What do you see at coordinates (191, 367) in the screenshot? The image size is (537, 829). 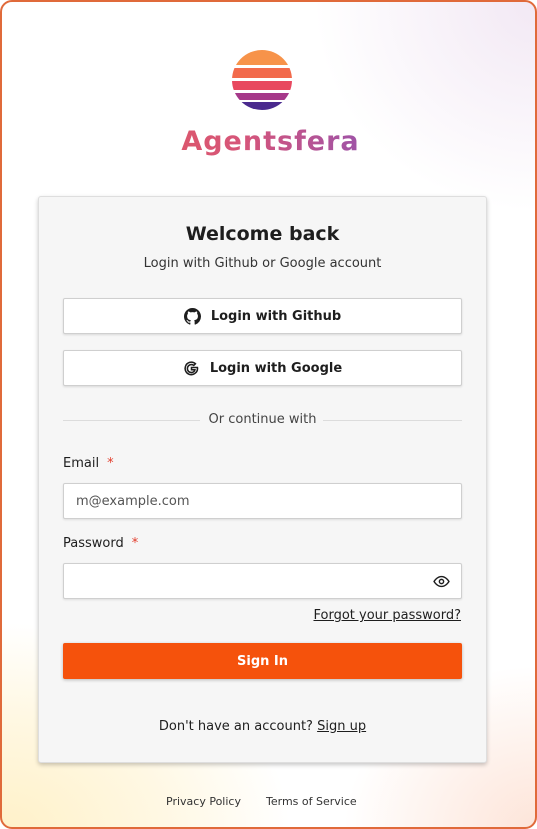 I see `google-icon` at bounding box center [191, 367].